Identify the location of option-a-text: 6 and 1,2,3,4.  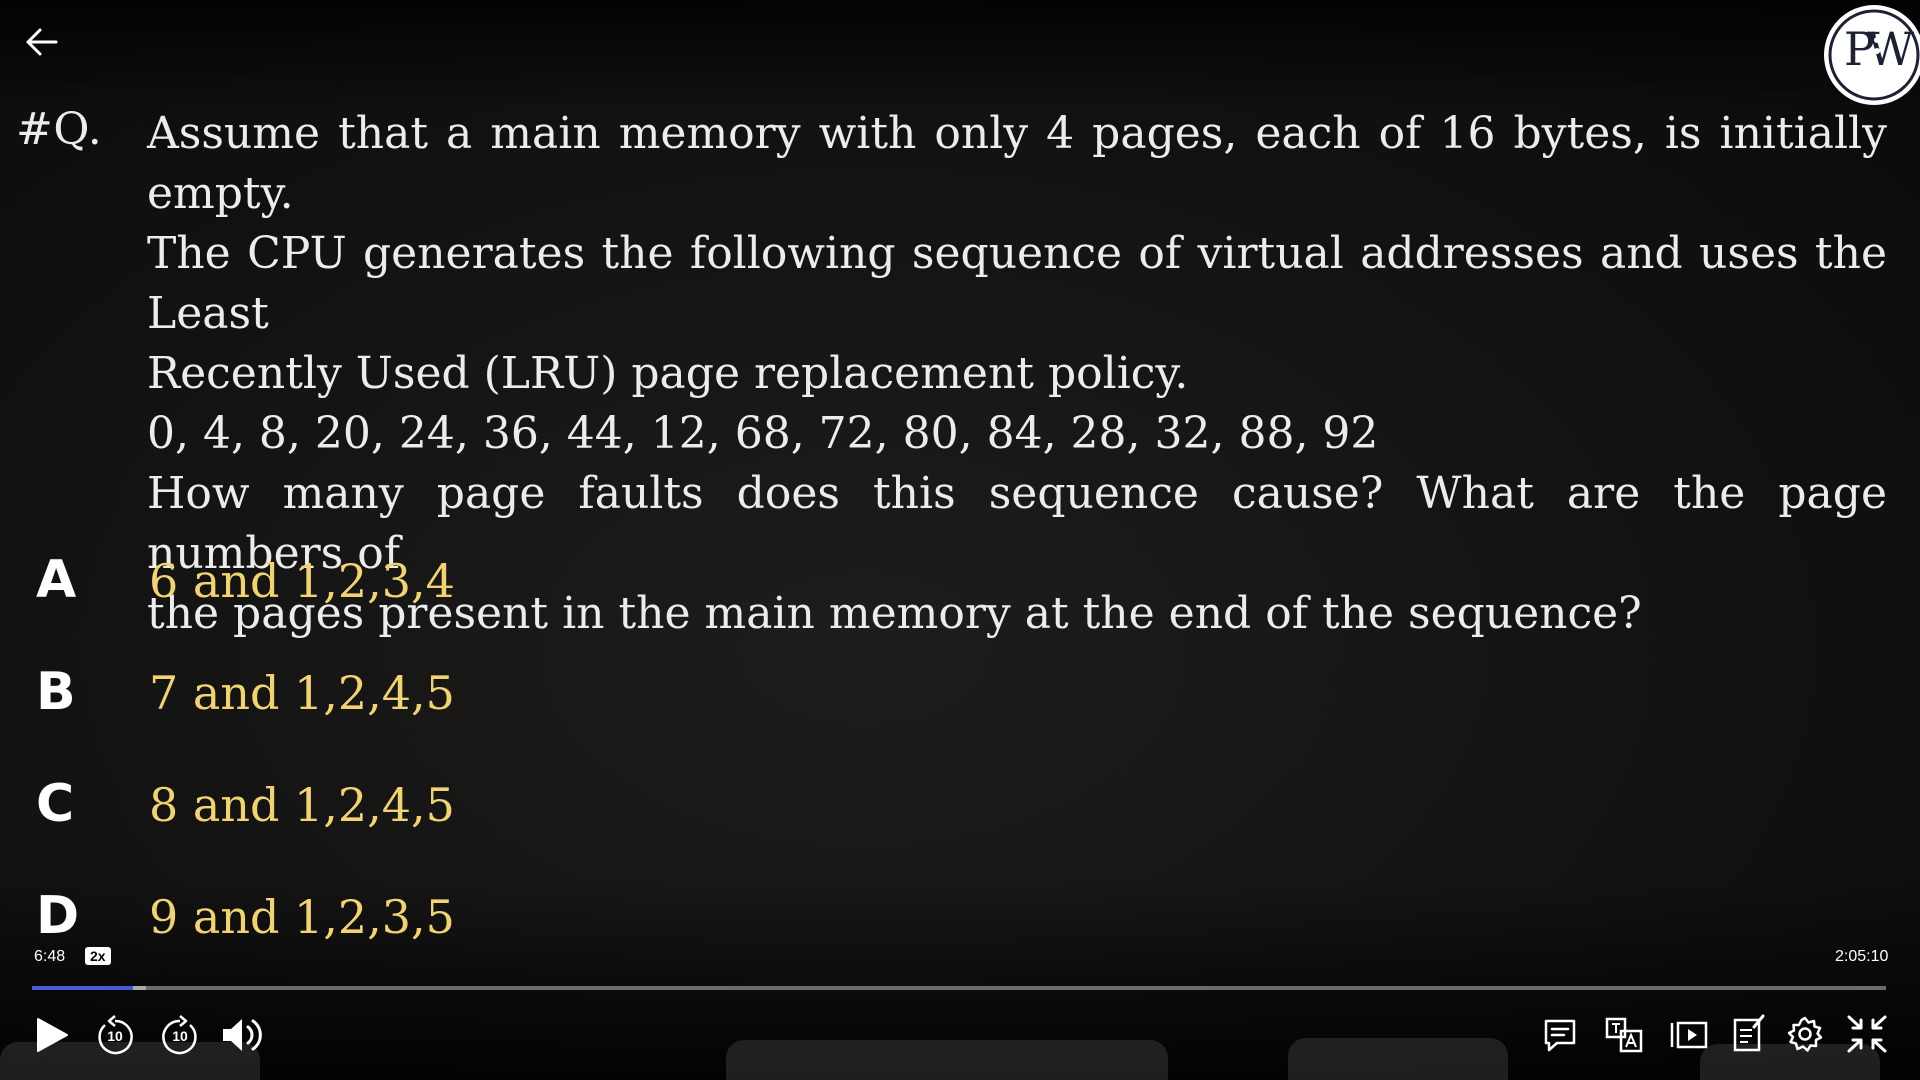
(302, 581).